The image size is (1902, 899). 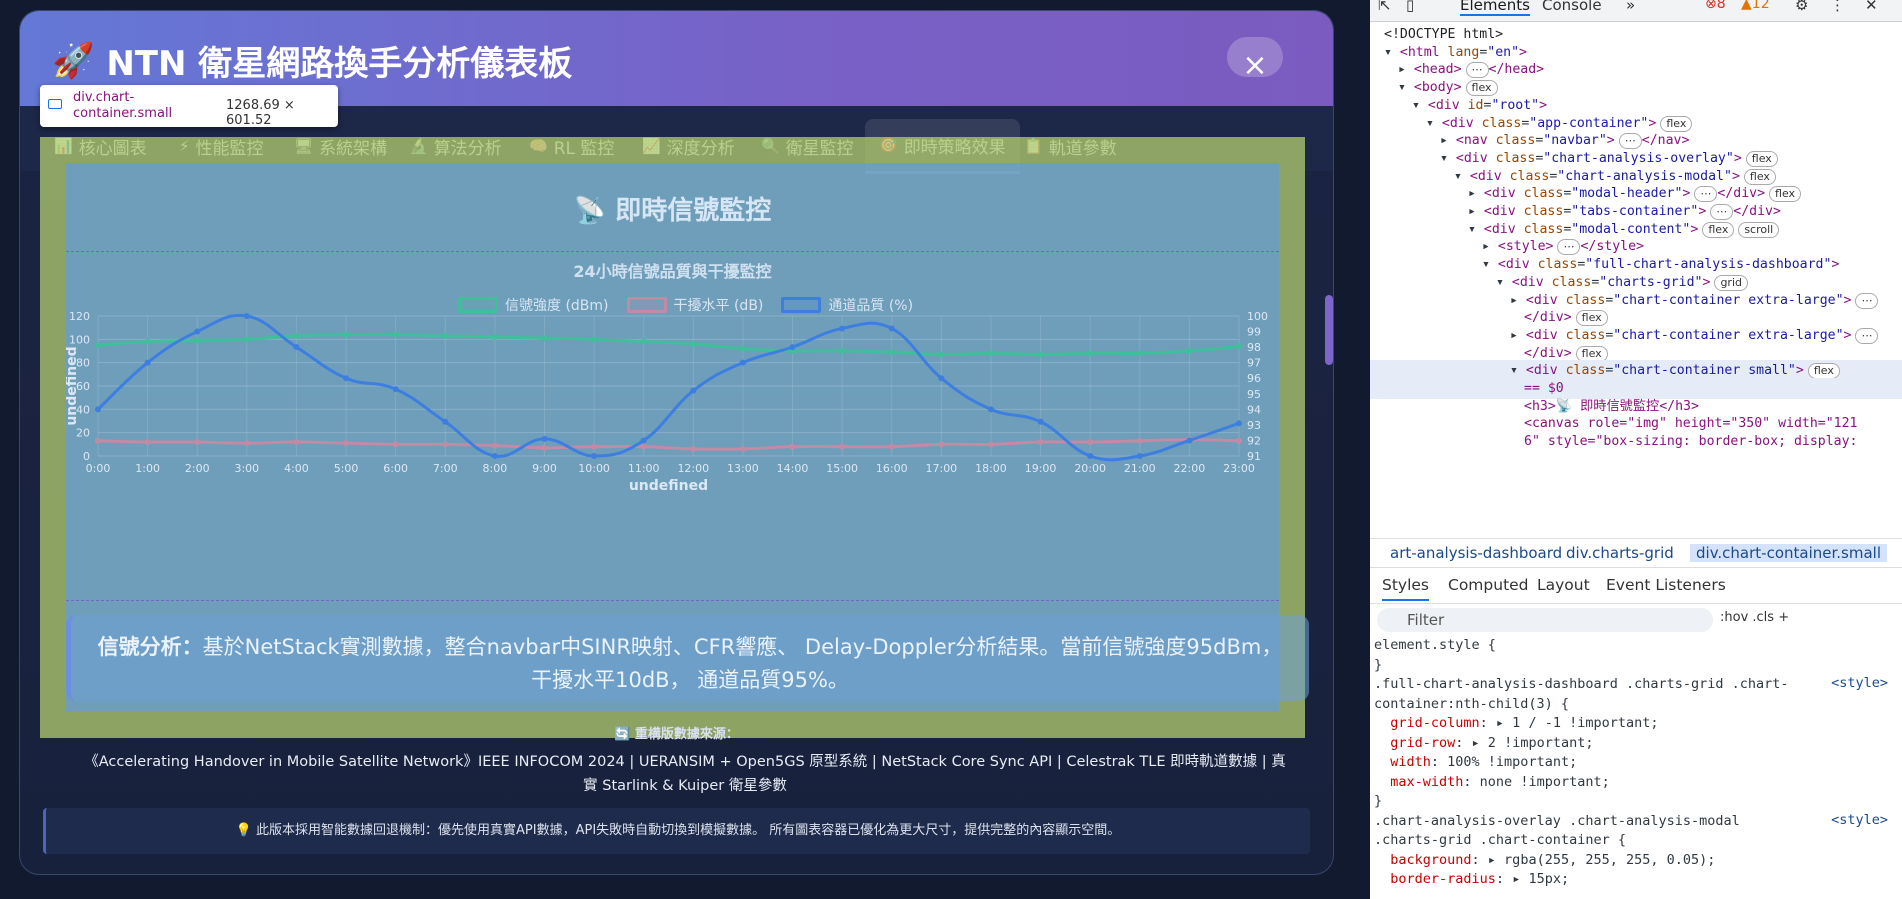 I want to click on x-axis-title: undefined, so click(x=668, y=486).